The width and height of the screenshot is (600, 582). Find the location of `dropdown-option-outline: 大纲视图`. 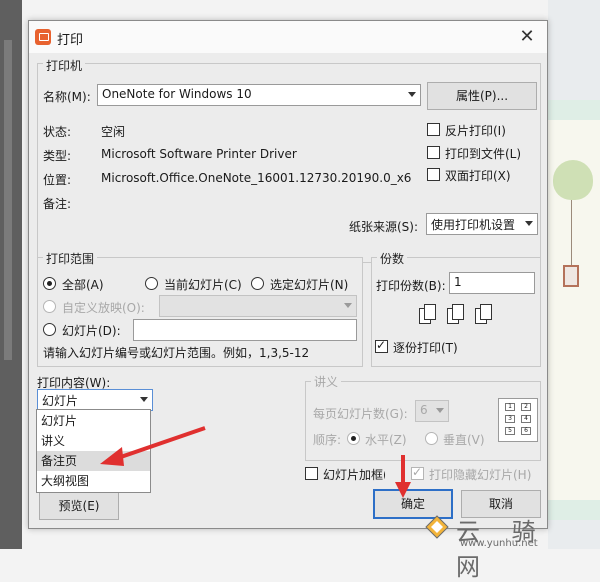

dropdown-option-outline: 大纲视图 is located at coordinates (93, 481).